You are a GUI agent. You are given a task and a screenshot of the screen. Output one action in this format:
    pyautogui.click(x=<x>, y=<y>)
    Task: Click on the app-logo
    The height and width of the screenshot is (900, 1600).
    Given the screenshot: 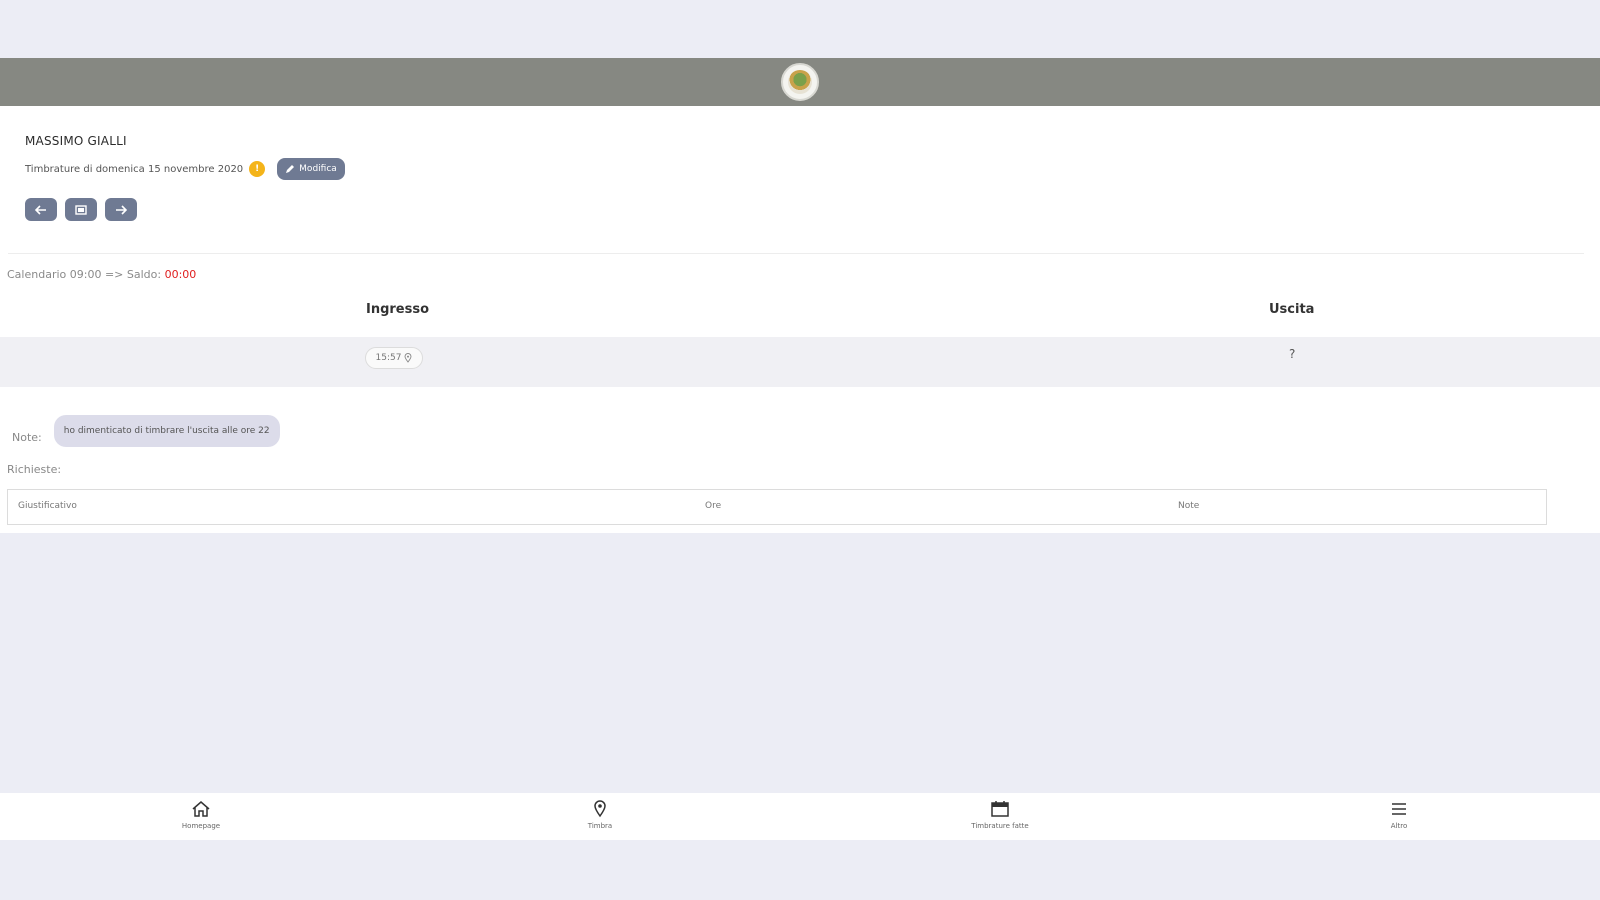 What is the action you would take?
    pyautogui.click(x=800, y=82)
    